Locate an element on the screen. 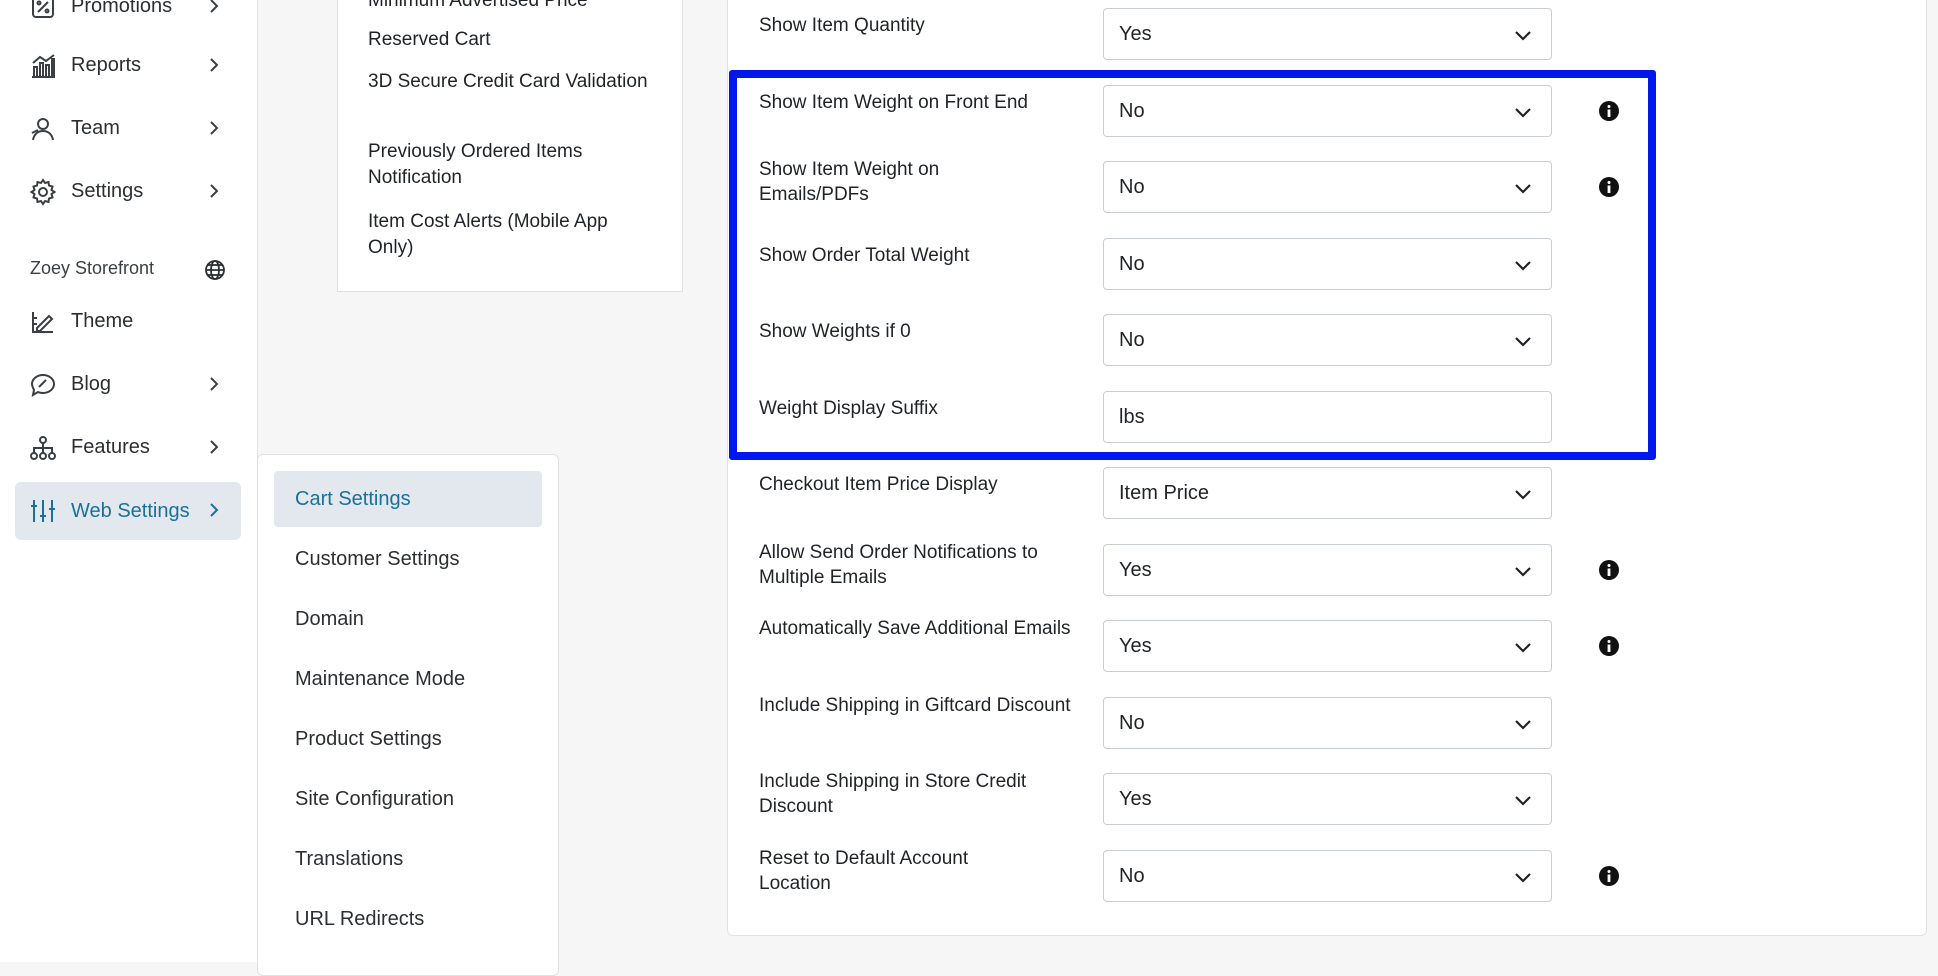 The height and width of the screenshot is (976, 1938). setting-label: Weight Display Suffix is located at coordinates (848, 408).